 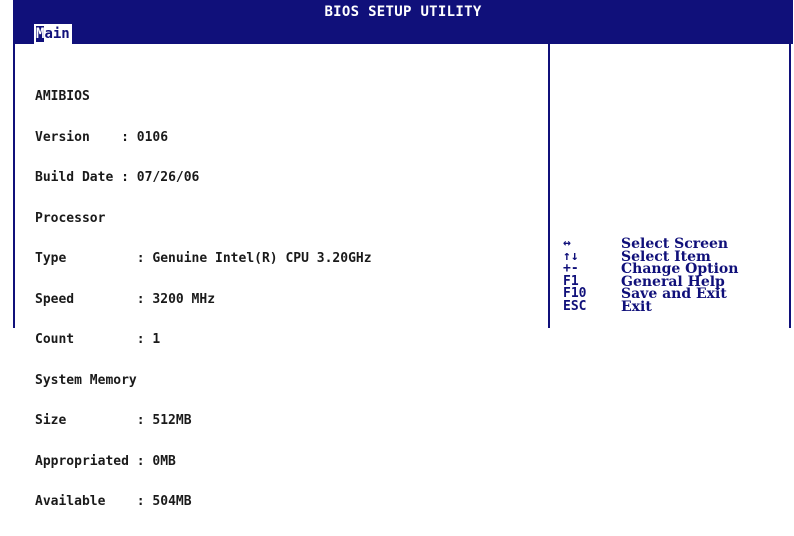 I want to click on size-label: Size, so click(x=51, y=420).